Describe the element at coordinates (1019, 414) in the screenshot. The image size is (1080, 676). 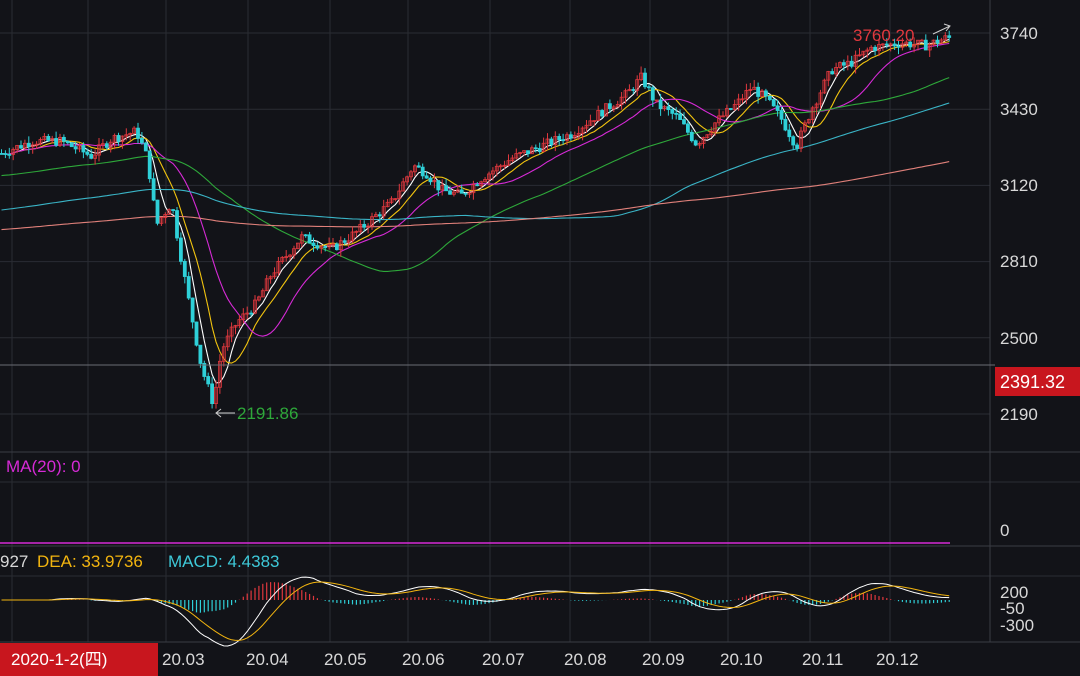
I see `y-tick-label: 2190` at that location.